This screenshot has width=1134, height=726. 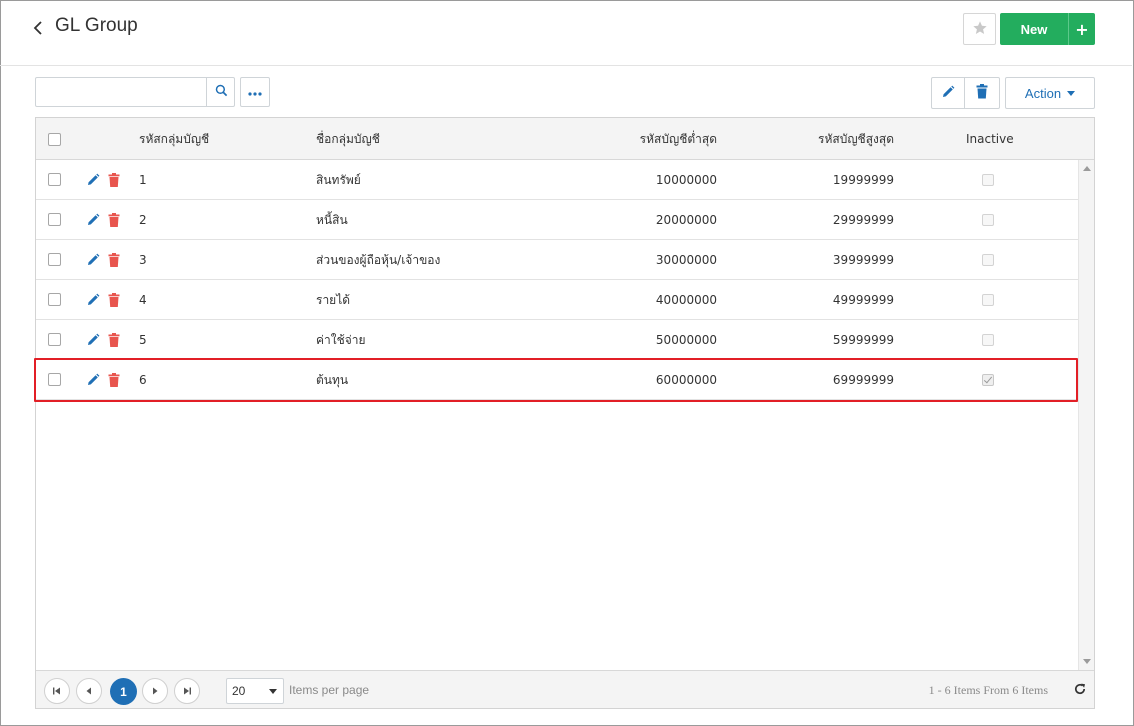 What do you see at coordinates (143, 300) in the screenshot?
I see `cell-code: 4` at bounding box center [143, 300].